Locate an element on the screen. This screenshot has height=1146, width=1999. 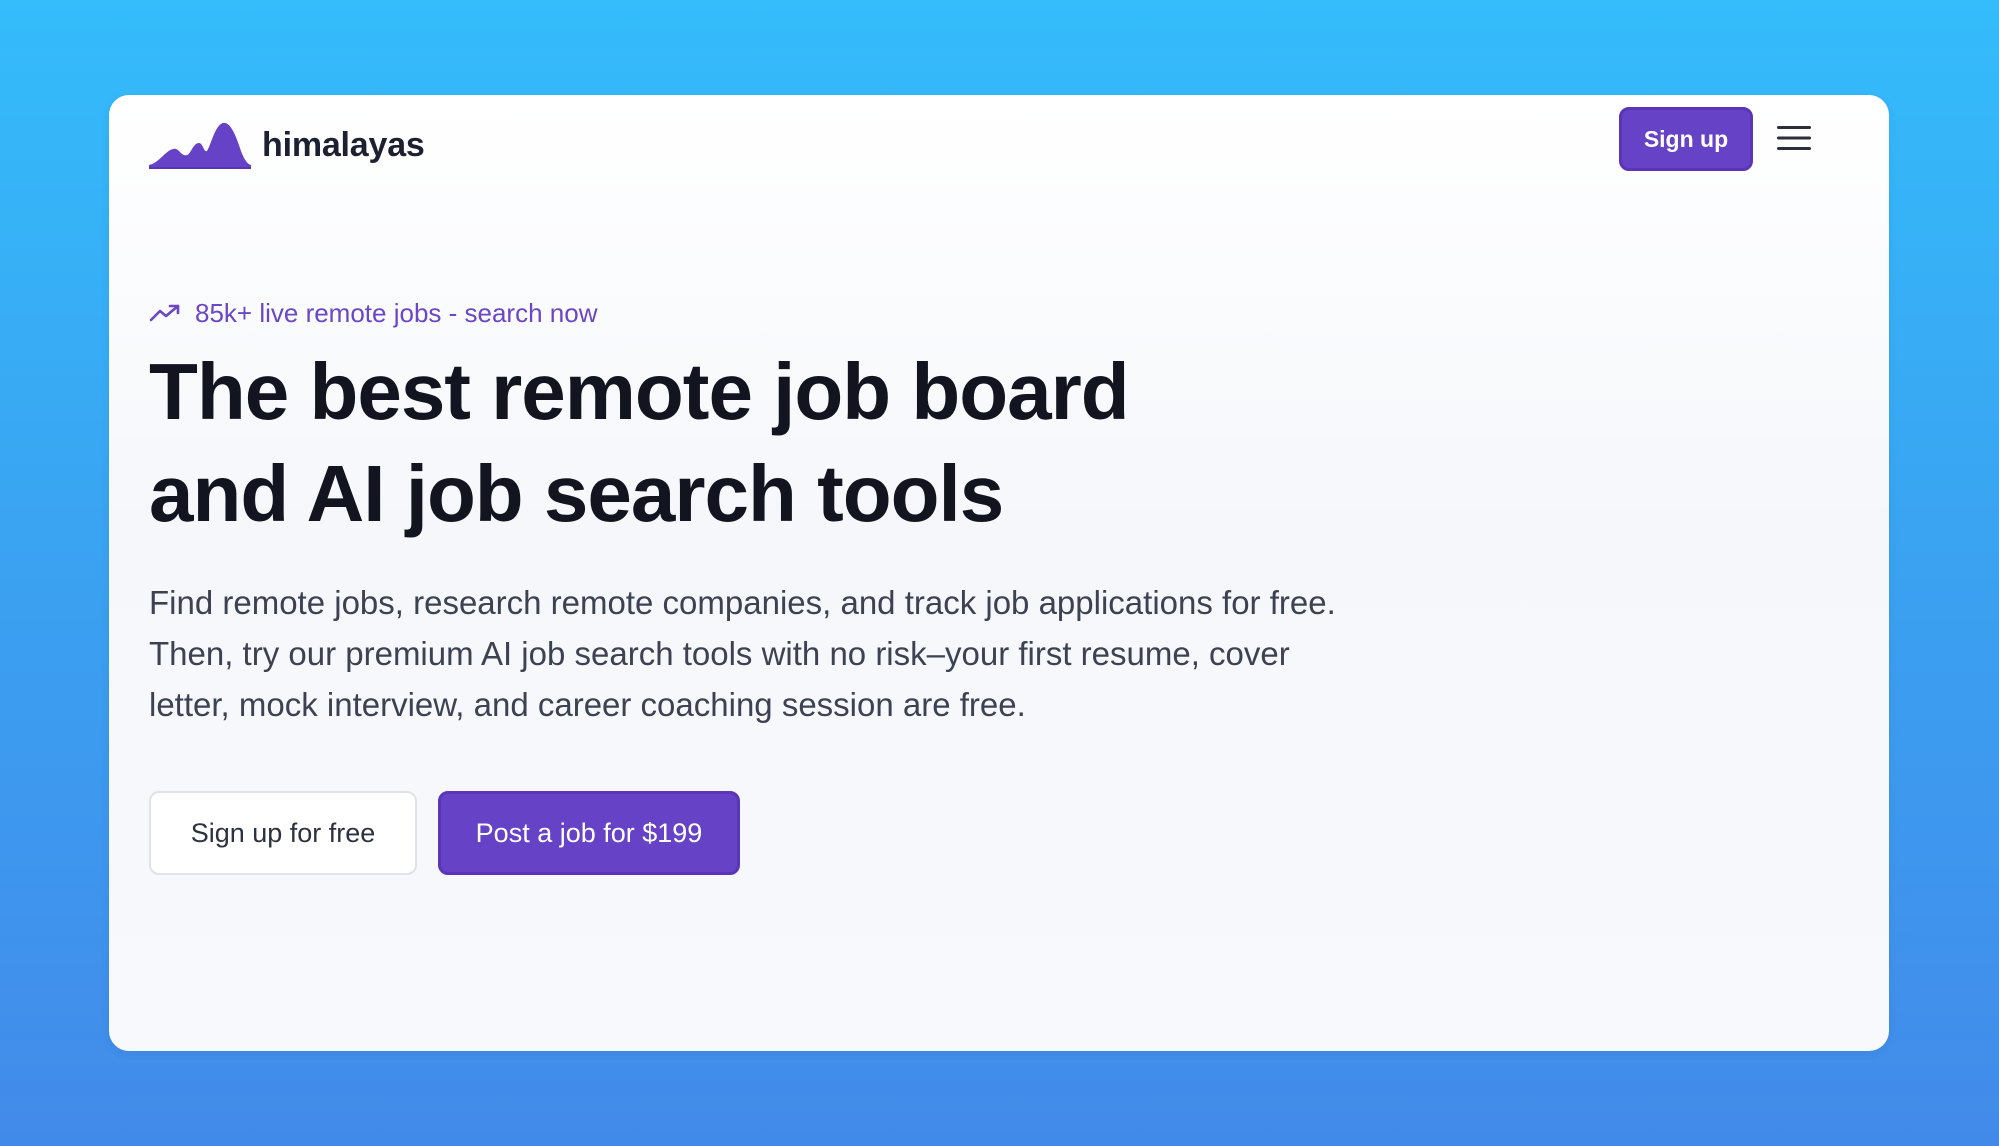
menu-button is located at coordinates (1794, 138).